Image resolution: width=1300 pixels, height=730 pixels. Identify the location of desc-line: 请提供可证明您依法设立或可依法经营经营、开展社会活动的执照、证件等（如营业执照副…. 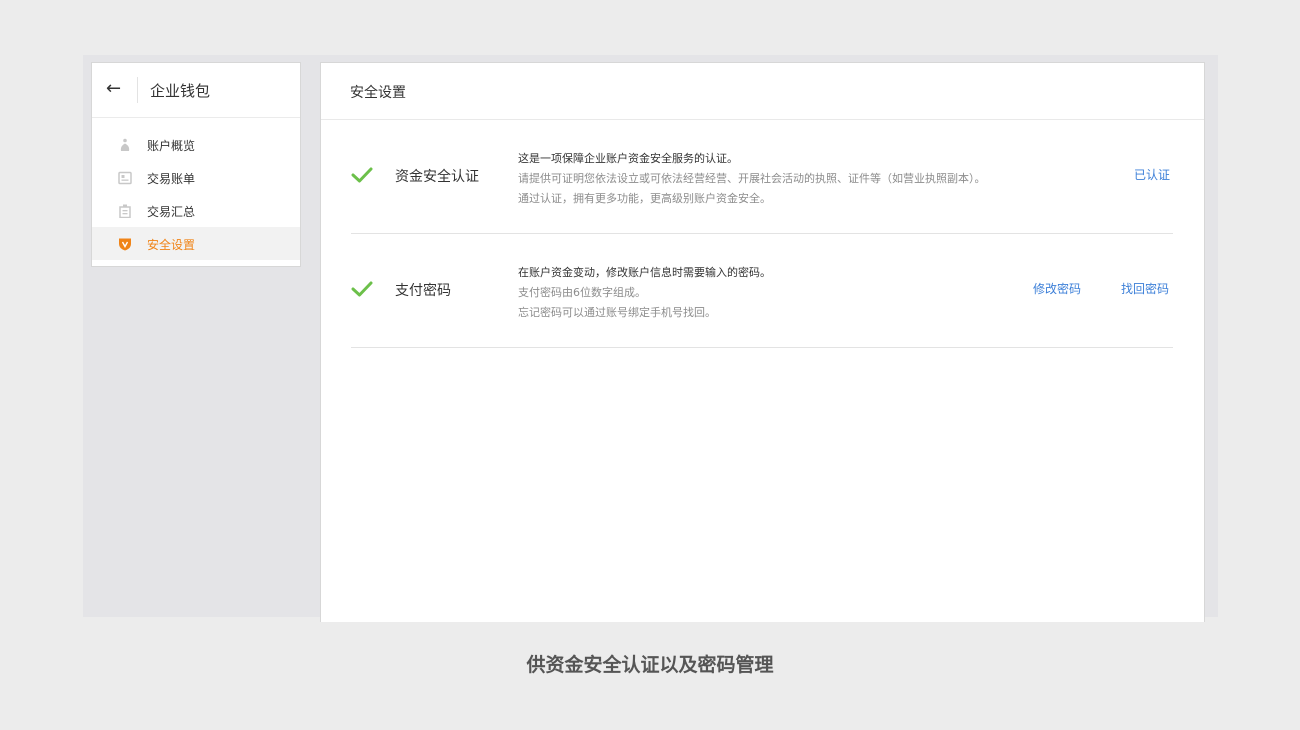
(752, 178).